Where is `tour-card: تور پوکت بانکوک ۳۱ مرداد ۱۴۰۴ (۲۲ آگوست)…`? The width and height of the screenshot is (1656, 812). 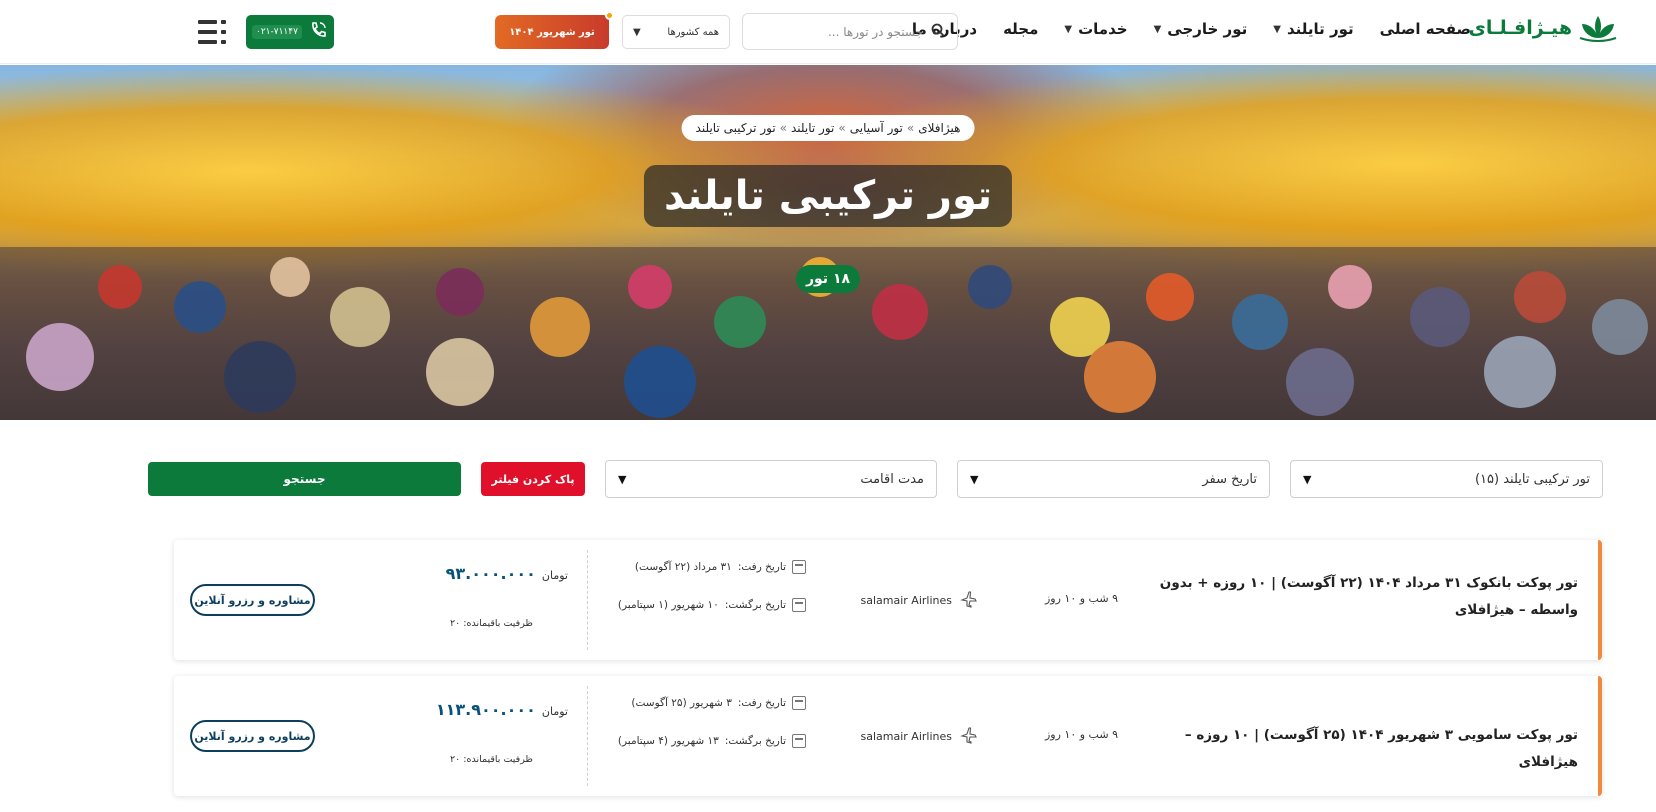 tour-card: تور پوکت بانکوک ۳۱ مرداد ۱۴۰۴ (۲۲ آگوست)… is located at coordinates (888, 600).